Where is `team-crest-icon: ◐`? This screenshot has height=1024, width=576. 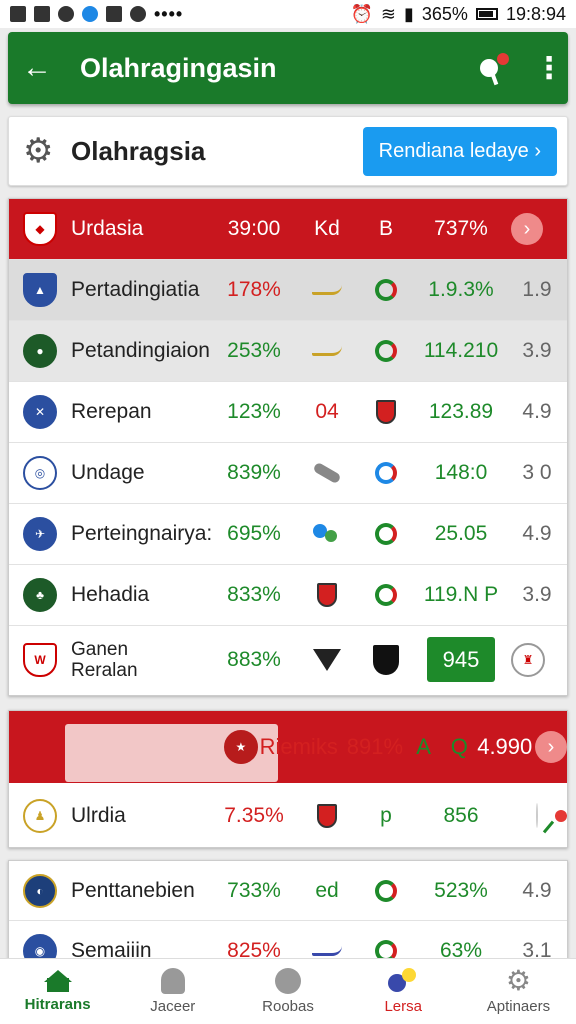 team-crest-icon: ◐ is located at coordinates (40, 890).